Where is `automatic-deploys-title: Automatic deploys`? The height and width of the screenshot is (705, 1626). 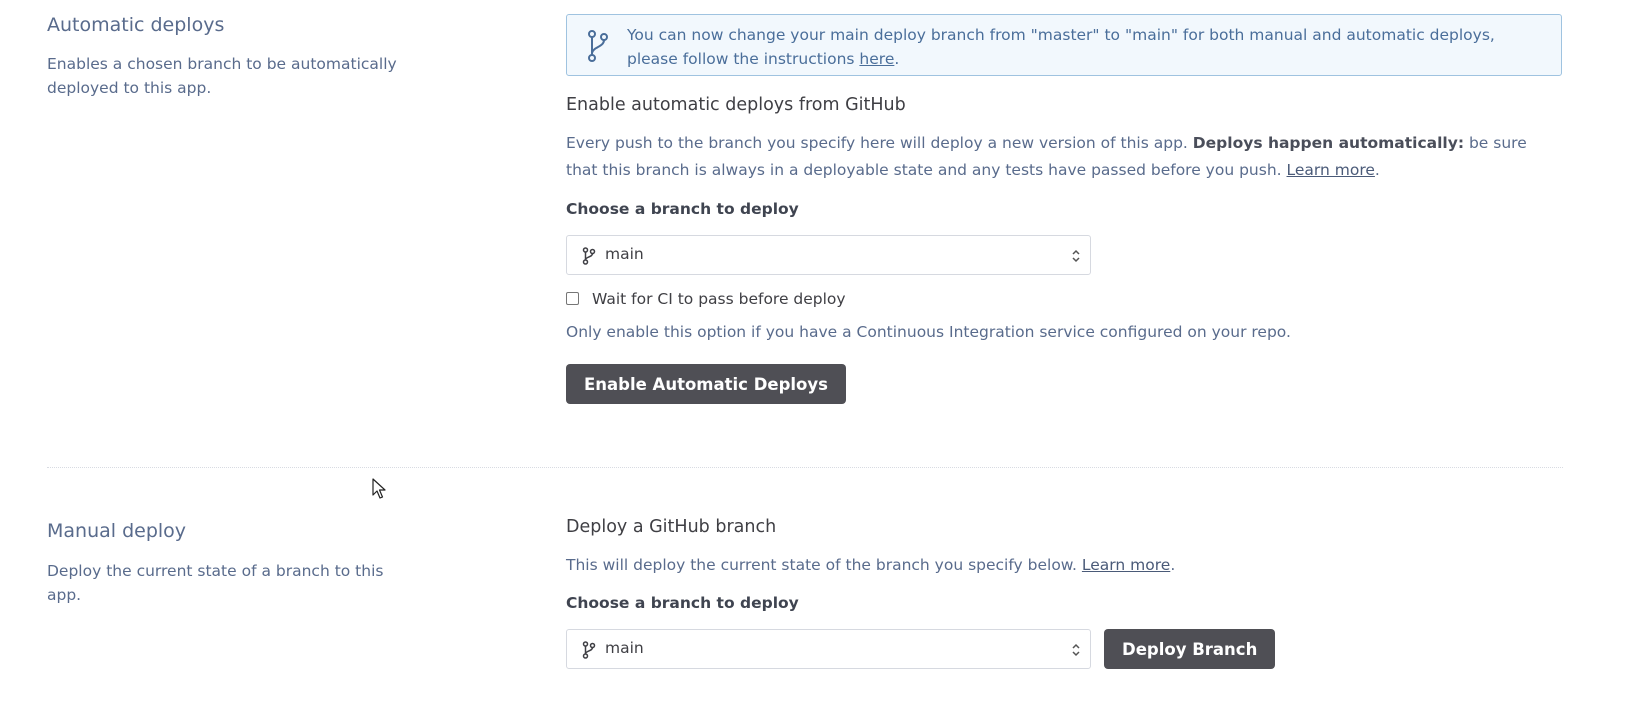
automatic-deploys-title: Automatic deploys is located at coordinates (136, 25).